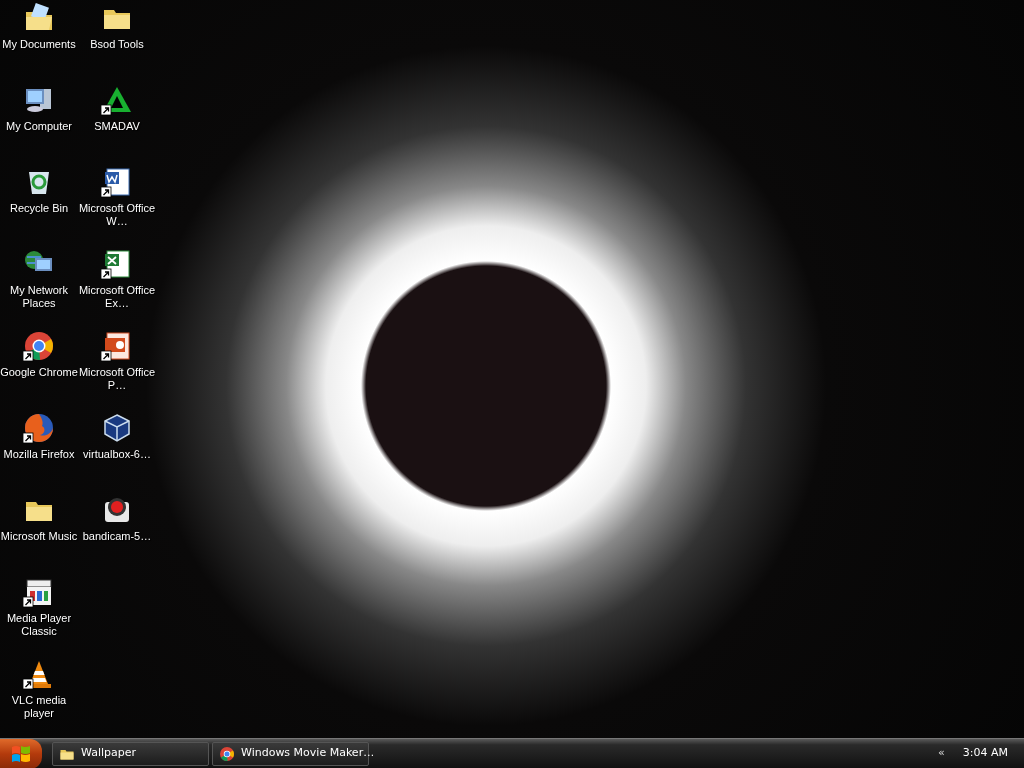 The image size is (1024, 768). I want to click on desktop-icon-label: Mozilla Firefox, so click(39, 454).